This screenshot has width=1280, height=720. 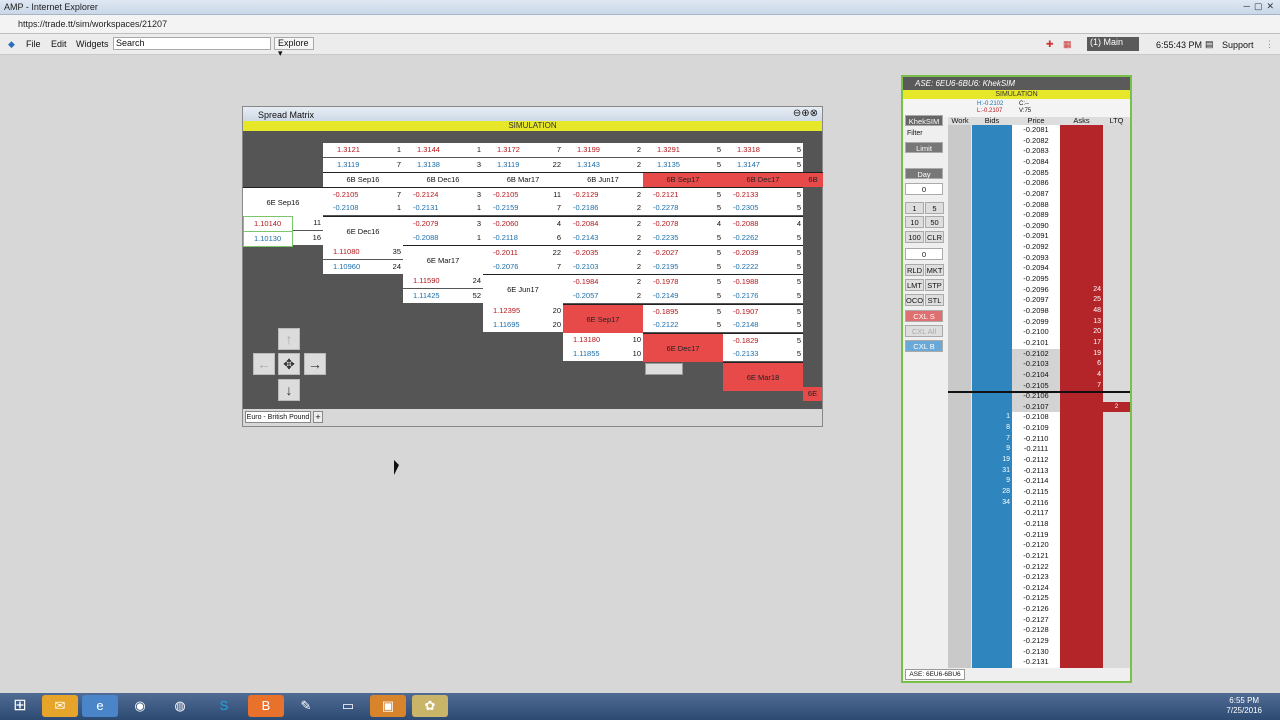 What do you see at coordinates (748, 208) in the screenshot?
I see `spread-ask: -0.2305` at bounding box center [748, 208].